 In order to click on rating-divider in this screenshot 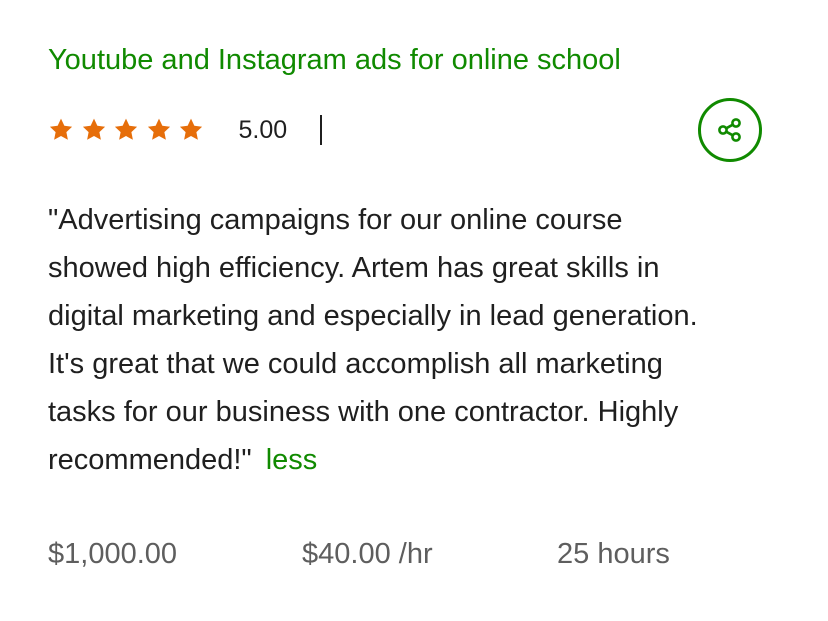, I will do `click(321, 130)`.